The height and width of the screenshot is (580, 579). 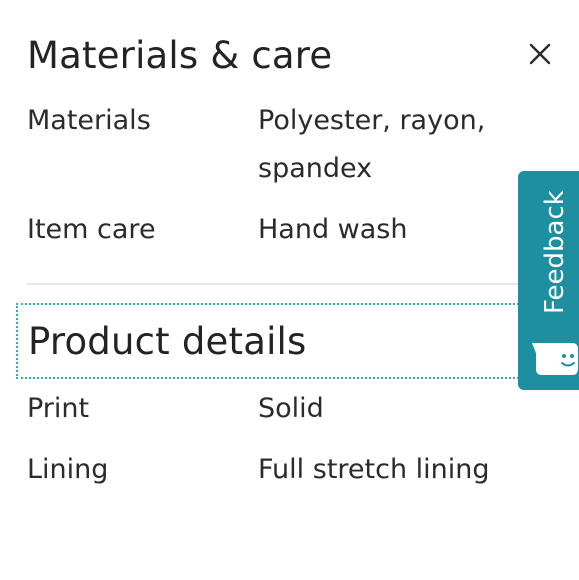 I want to click on item-care-label: Item care, so click(x=91, y=229).